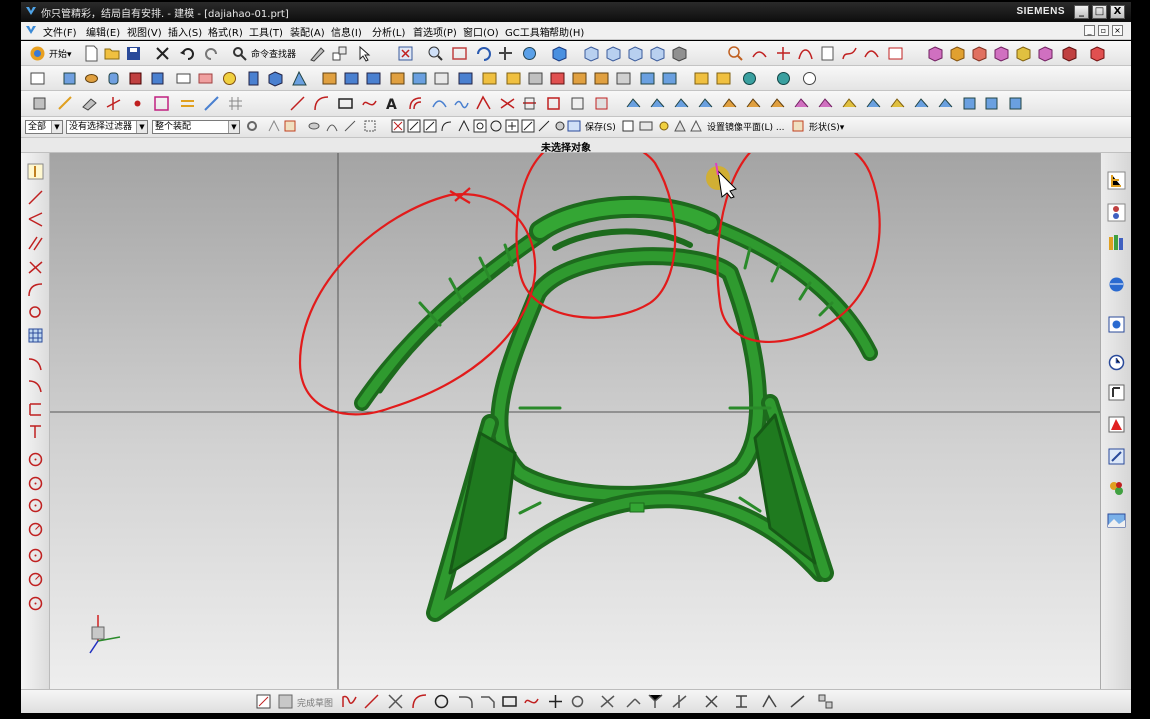  I want to click on fill-surface-icon, so click(753, 103).